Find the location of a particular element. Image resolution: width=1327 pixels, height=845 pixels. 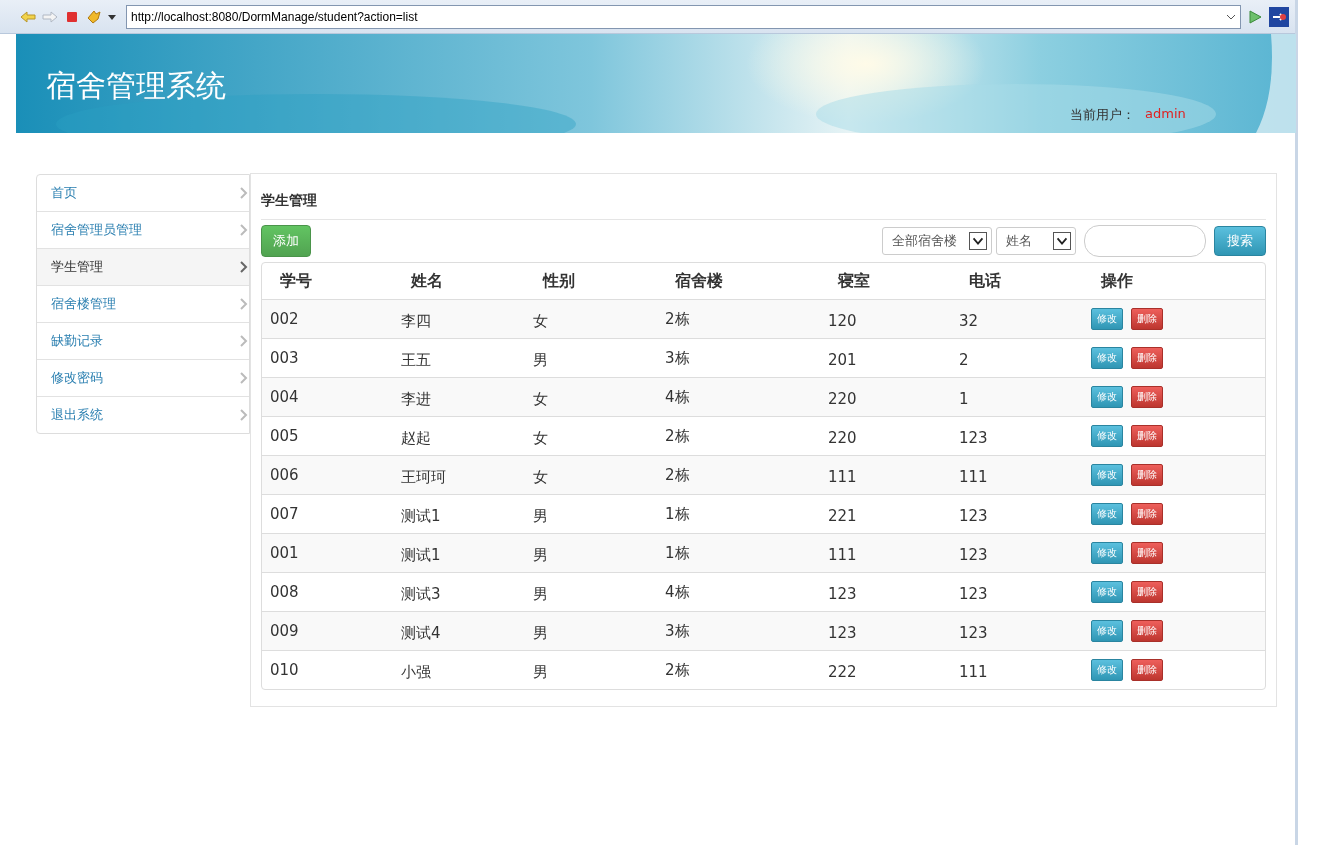

refresh-icon is located at coordinates (94, 16).